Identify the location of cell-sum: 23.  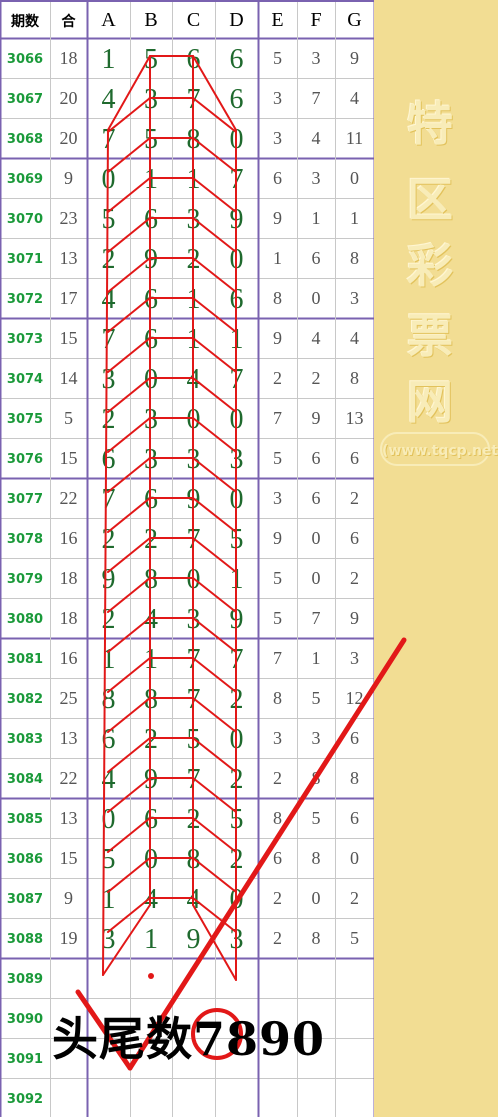
(69, 218).